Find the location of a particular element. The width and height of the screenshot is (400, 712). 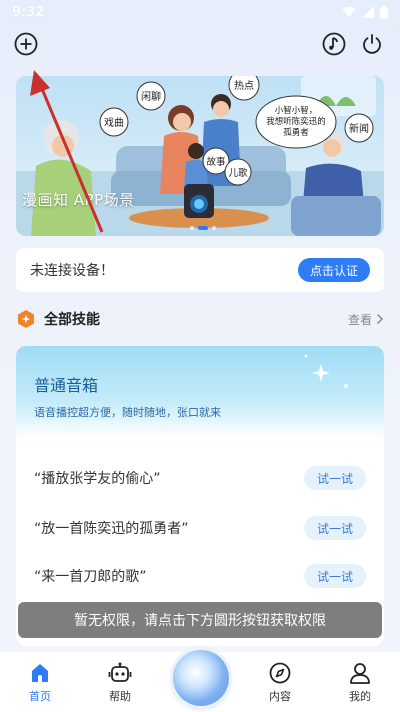

power-button is located at coordinates (372, 44).